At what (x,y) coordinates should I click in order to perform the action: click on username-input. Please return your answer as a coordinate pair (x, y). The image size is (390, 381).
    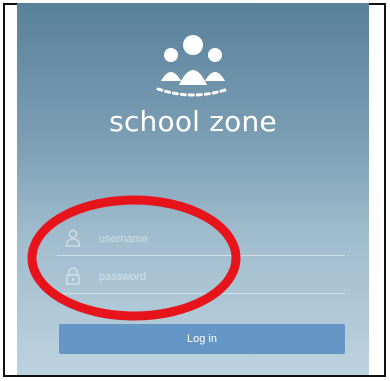
    Looking at the image, I should click on (214, 239).